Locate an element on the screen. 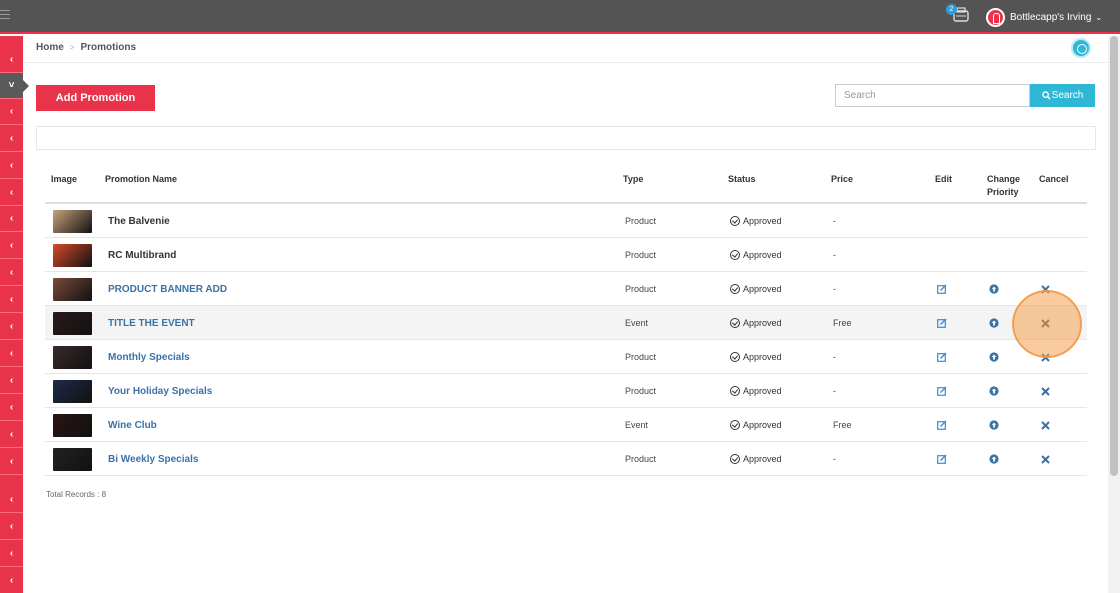 Image resolution: width=1120 pixels, height=593 pixels. name-cell: Bi Weekly Specials is located at coordinates (153, 459).